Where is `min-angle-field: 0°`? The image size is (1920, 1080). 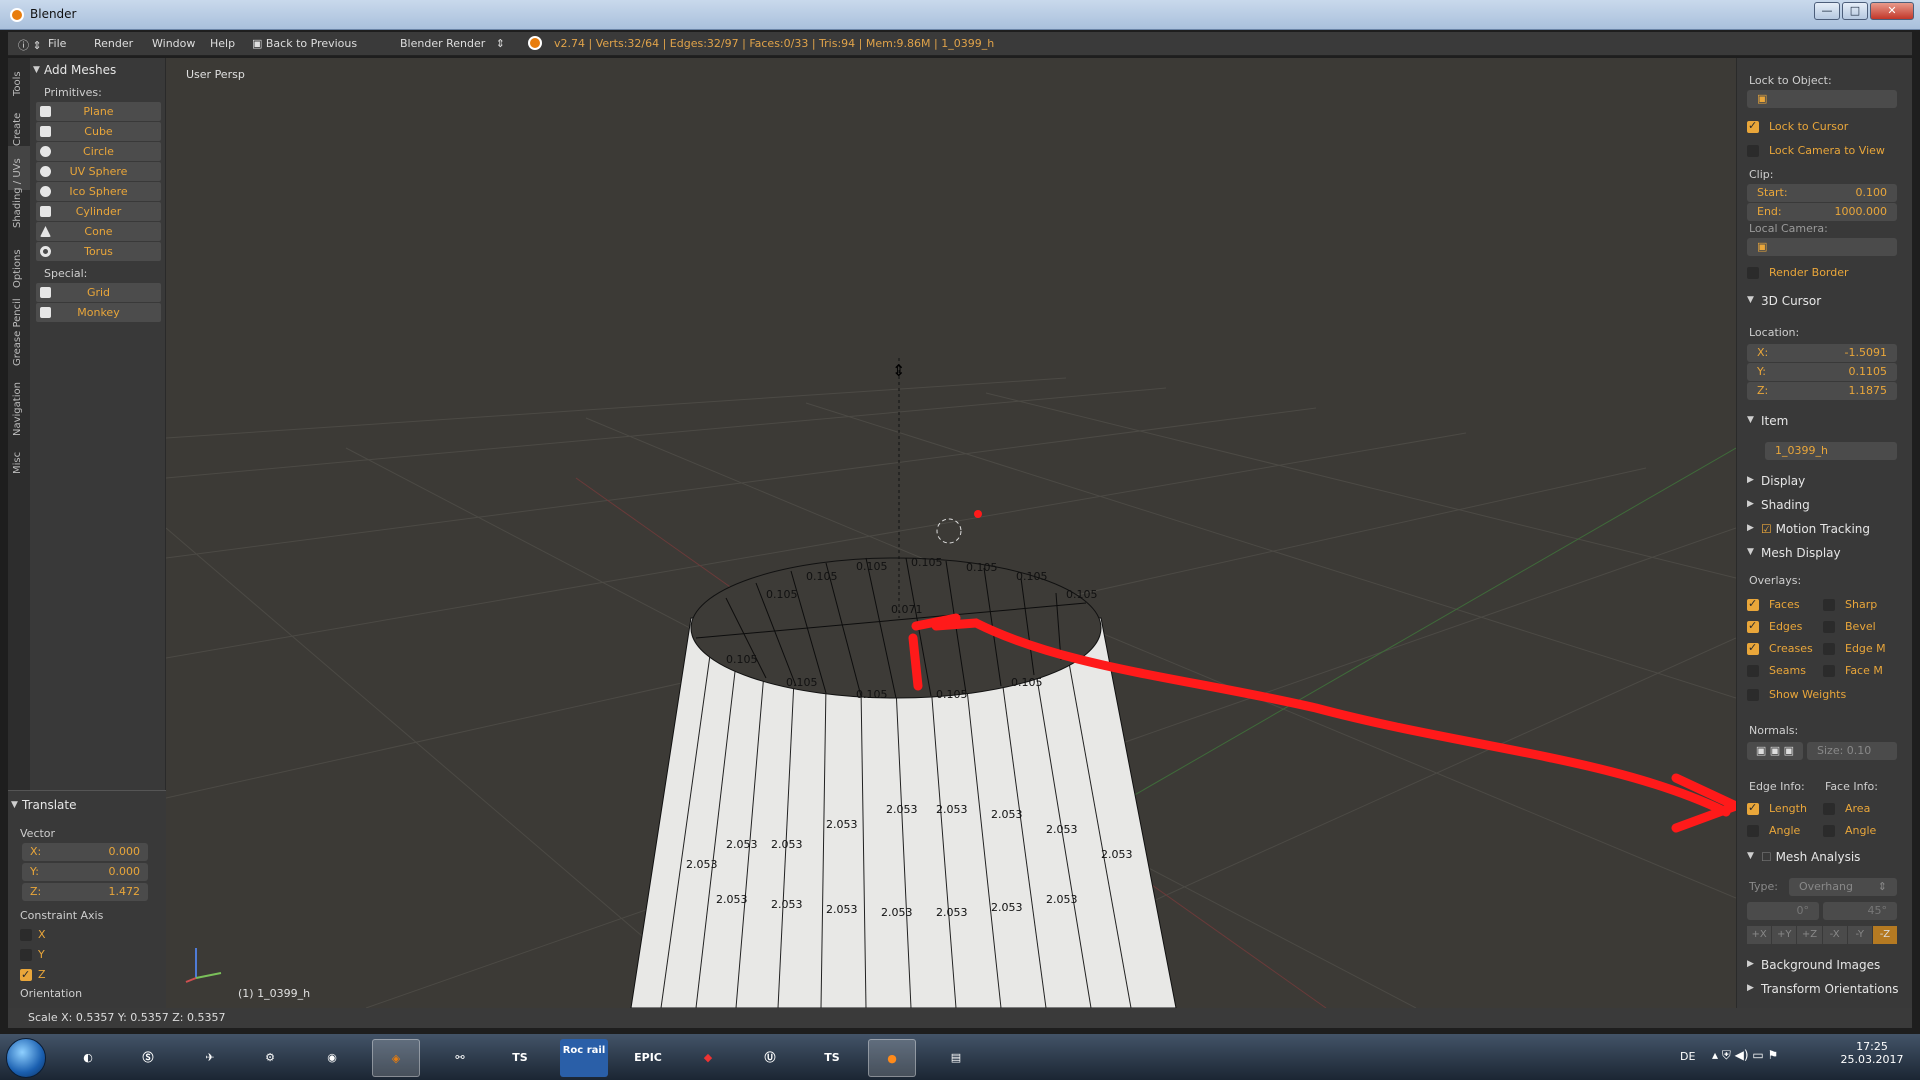 min-angle-field: 0° is located at coordinates (1783, 911).